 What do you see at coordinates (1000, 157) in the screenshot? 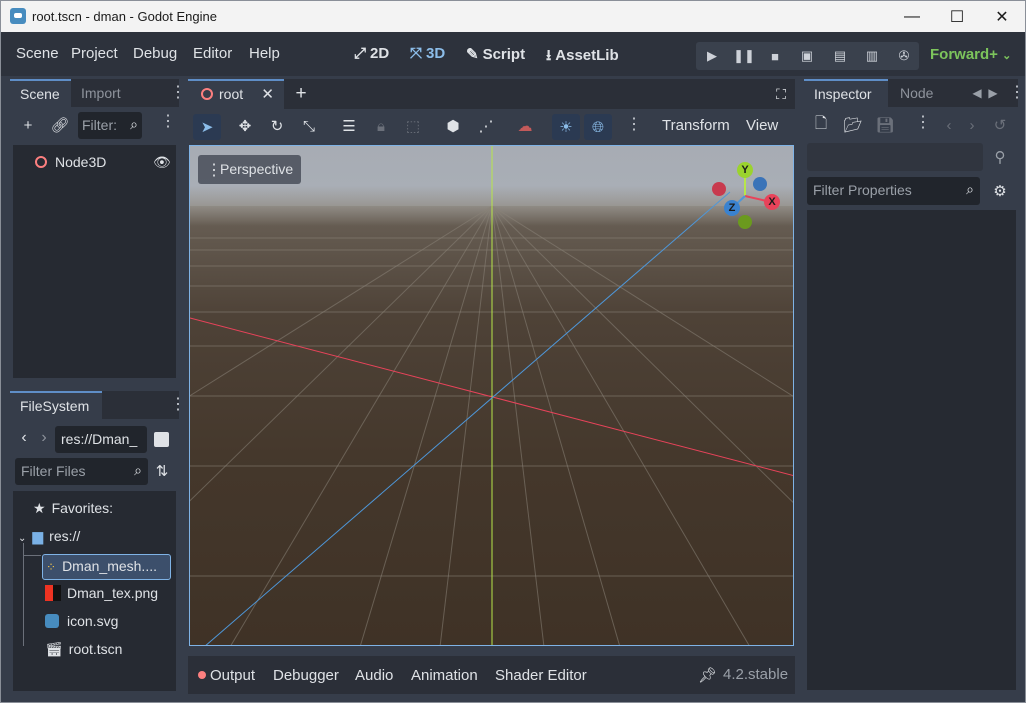
I see `object-tree-icon: ⚲` at bounding box center [1000, 157].